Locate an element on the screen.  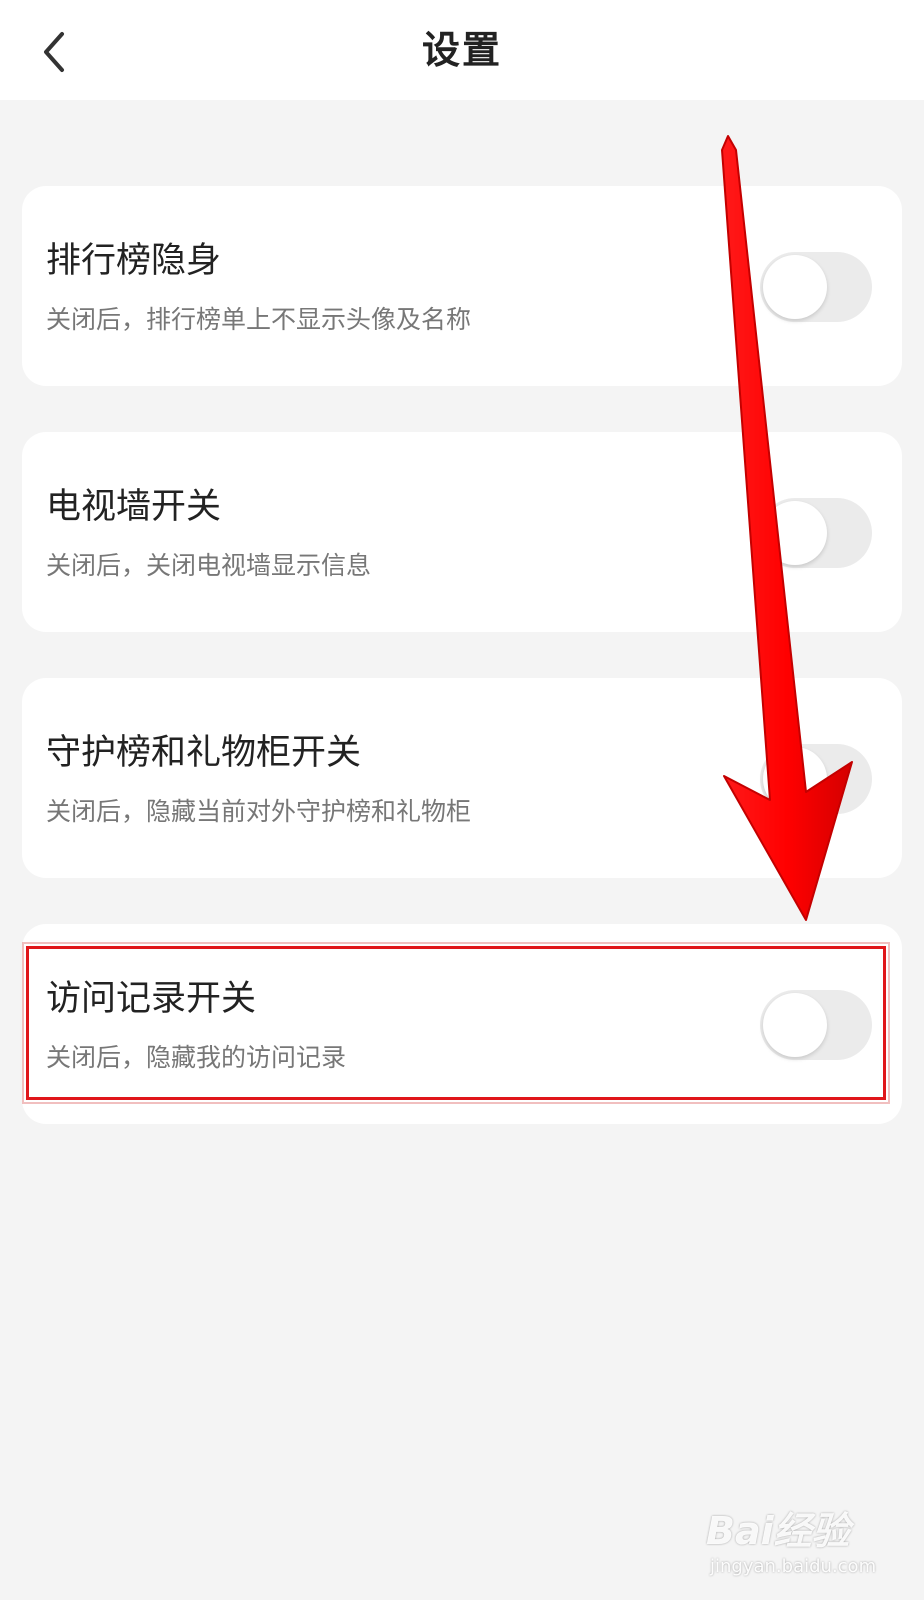
guard-gift-toggle is located at coordinates (816, 779).